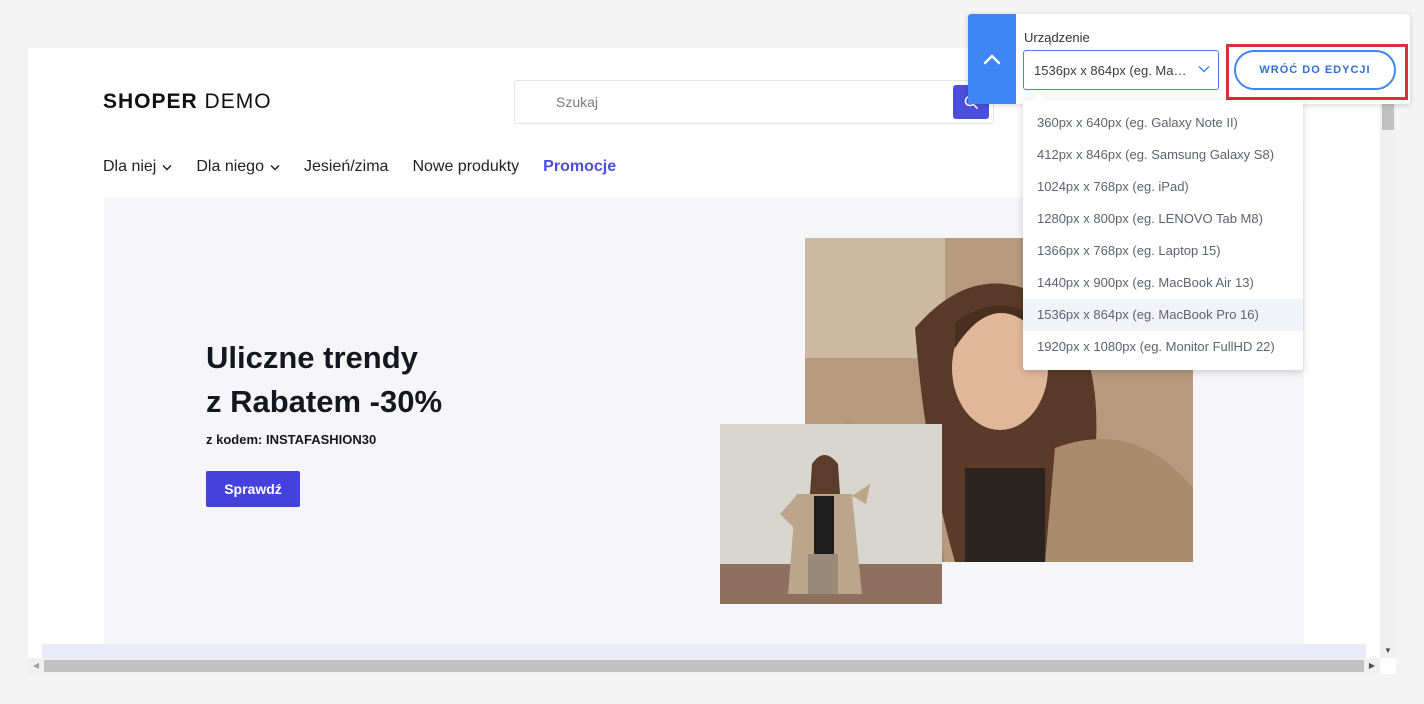 The width and height of the screenshot is (1424, 704). What do you see at coordinates (324, 401) in the screenshot?
I see `hero-title-line-2: z Rabatem -30%` at bounding box center [324, 401].